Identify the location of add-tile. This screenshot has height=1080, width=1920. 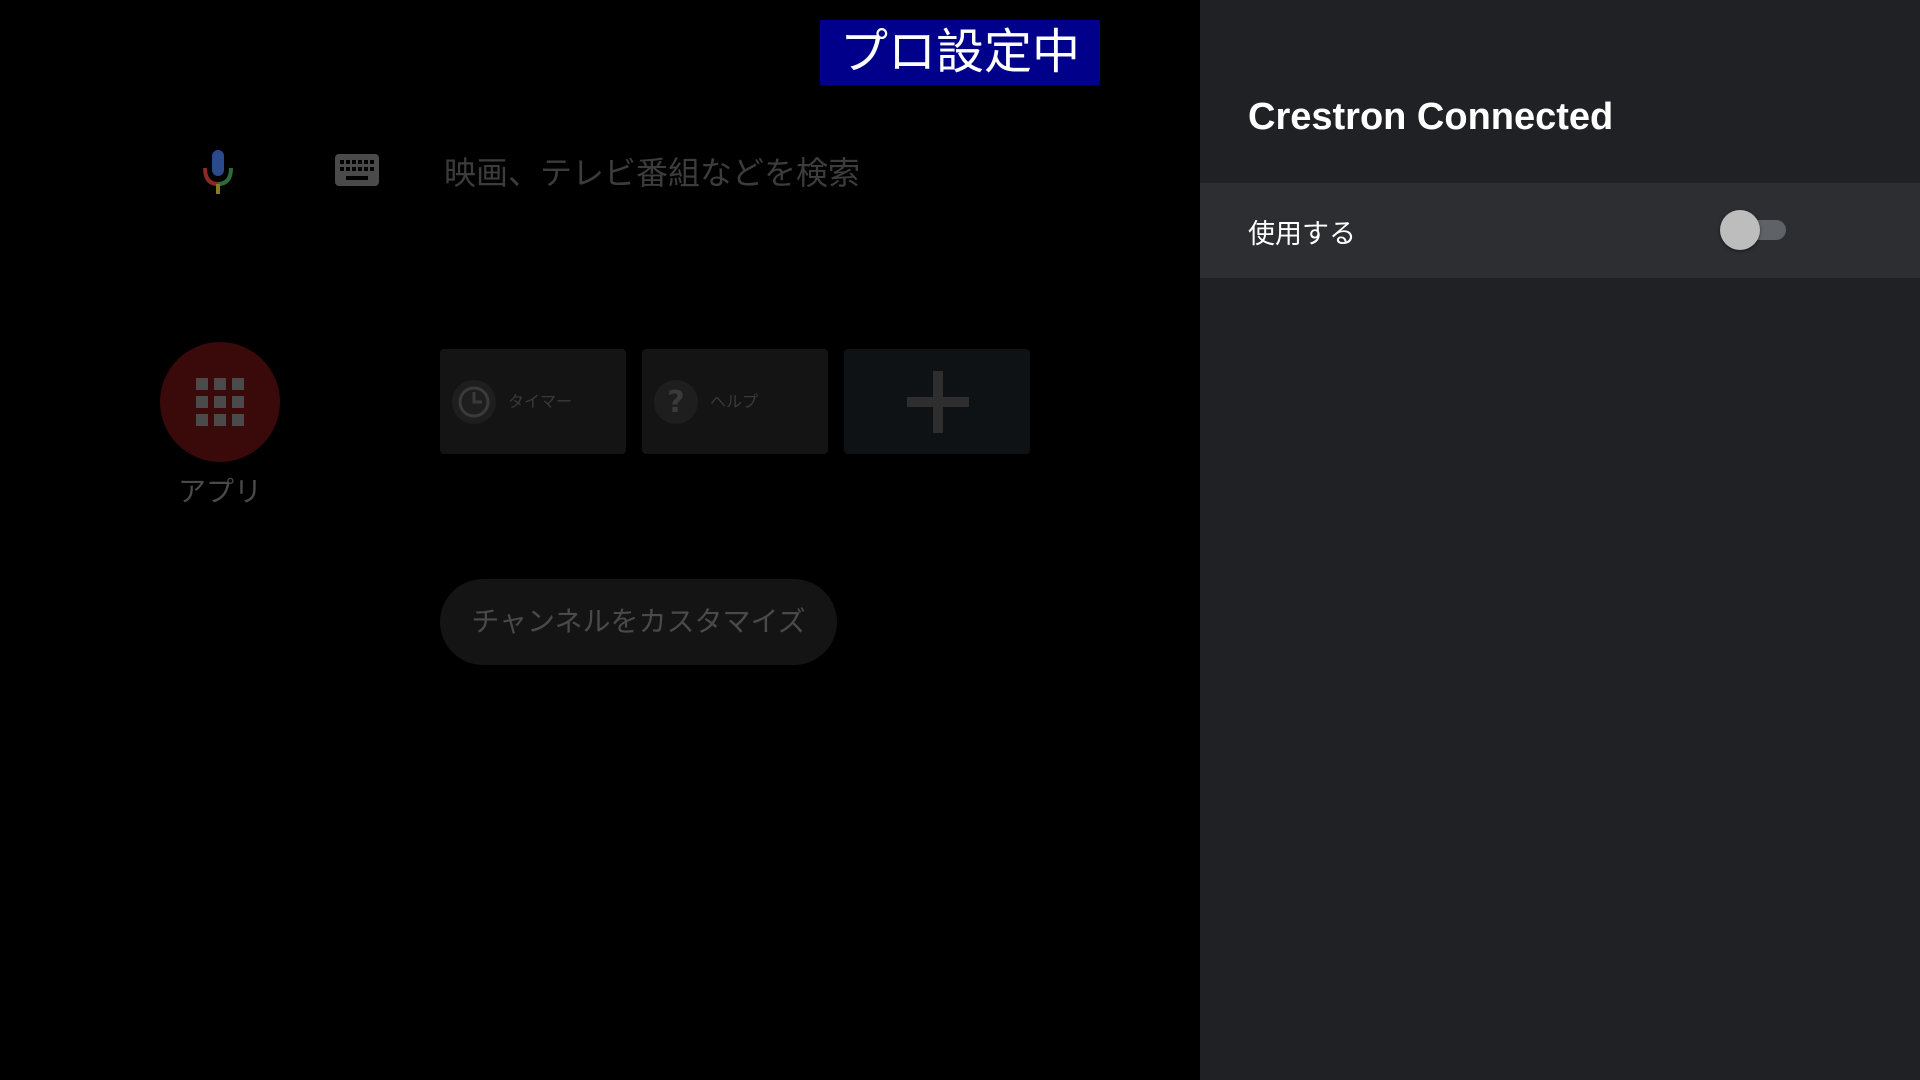
(937, 401).